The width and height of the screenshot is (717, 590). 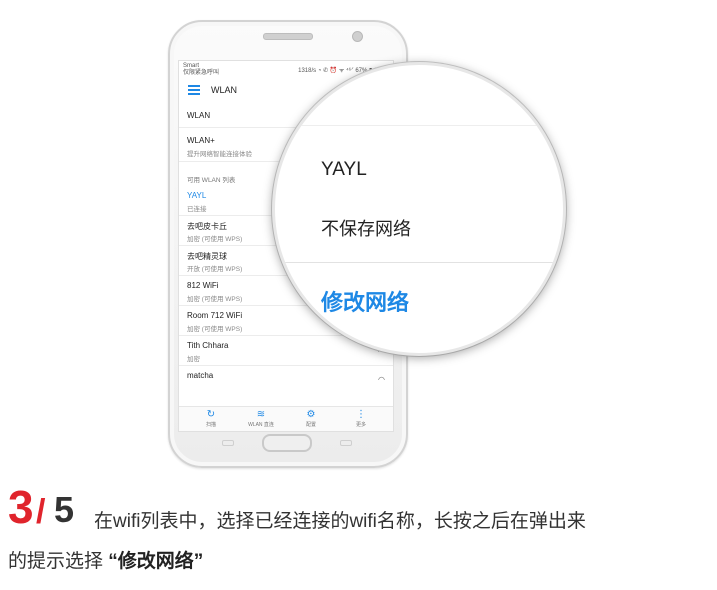 What do you see at coordinates (201, 140) in the screenshot?
I see `wlan-plus-title: WLAN+` at bounding box center [201, 140].